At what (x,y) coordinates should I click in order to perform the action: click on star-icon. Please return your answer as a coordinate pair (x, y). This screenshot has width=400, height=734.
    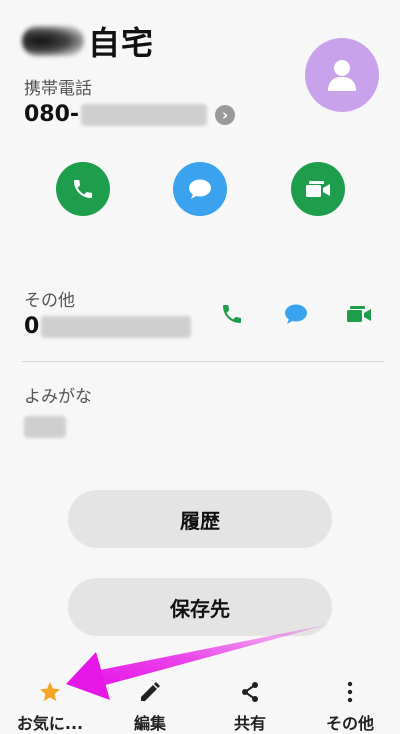
    Looking at the image, I should click on (50, 692).